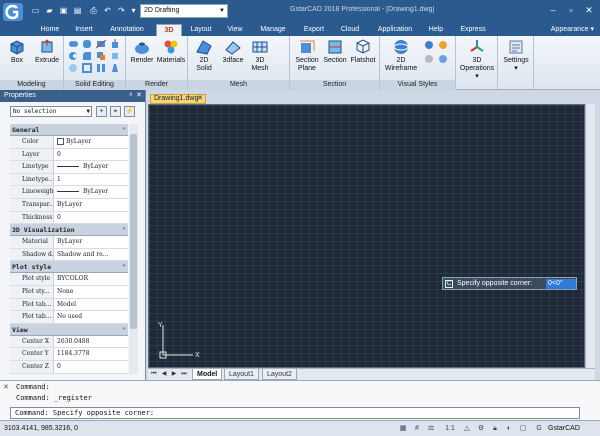 This screenshot has width=600, height=436. I want to click on property-row: Center Y 1184.3778, so click(69, 354).